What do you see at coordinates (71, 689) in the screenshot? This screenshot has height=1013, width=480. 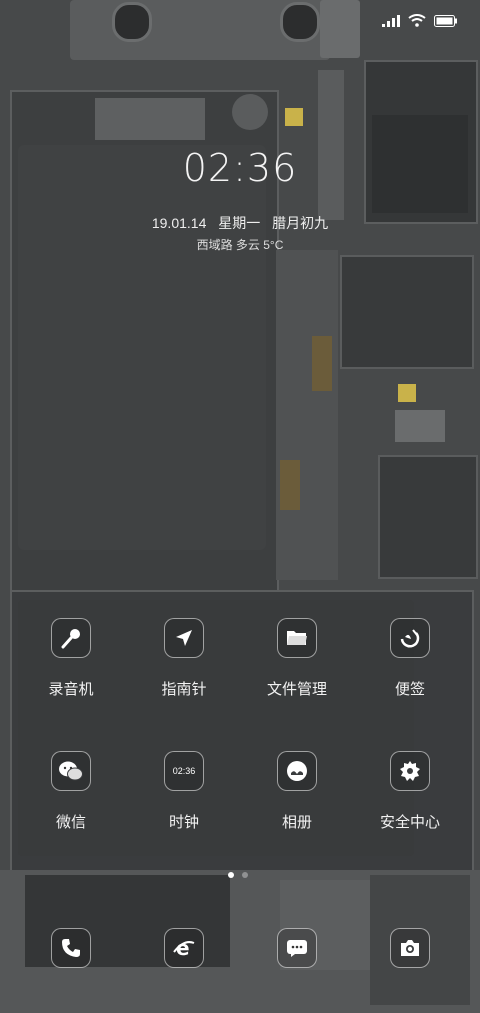 I see `app-label: 录音机` at bounding box center [71, 689].